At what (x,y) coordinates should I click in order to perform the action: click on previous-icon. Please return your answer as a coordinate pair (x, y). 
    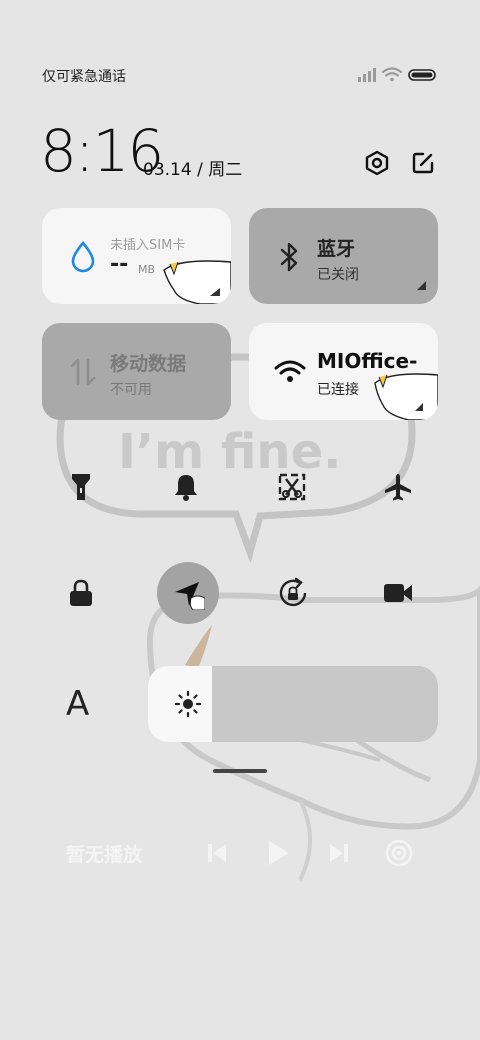
    Looking at the image, I should click on (217, 853).